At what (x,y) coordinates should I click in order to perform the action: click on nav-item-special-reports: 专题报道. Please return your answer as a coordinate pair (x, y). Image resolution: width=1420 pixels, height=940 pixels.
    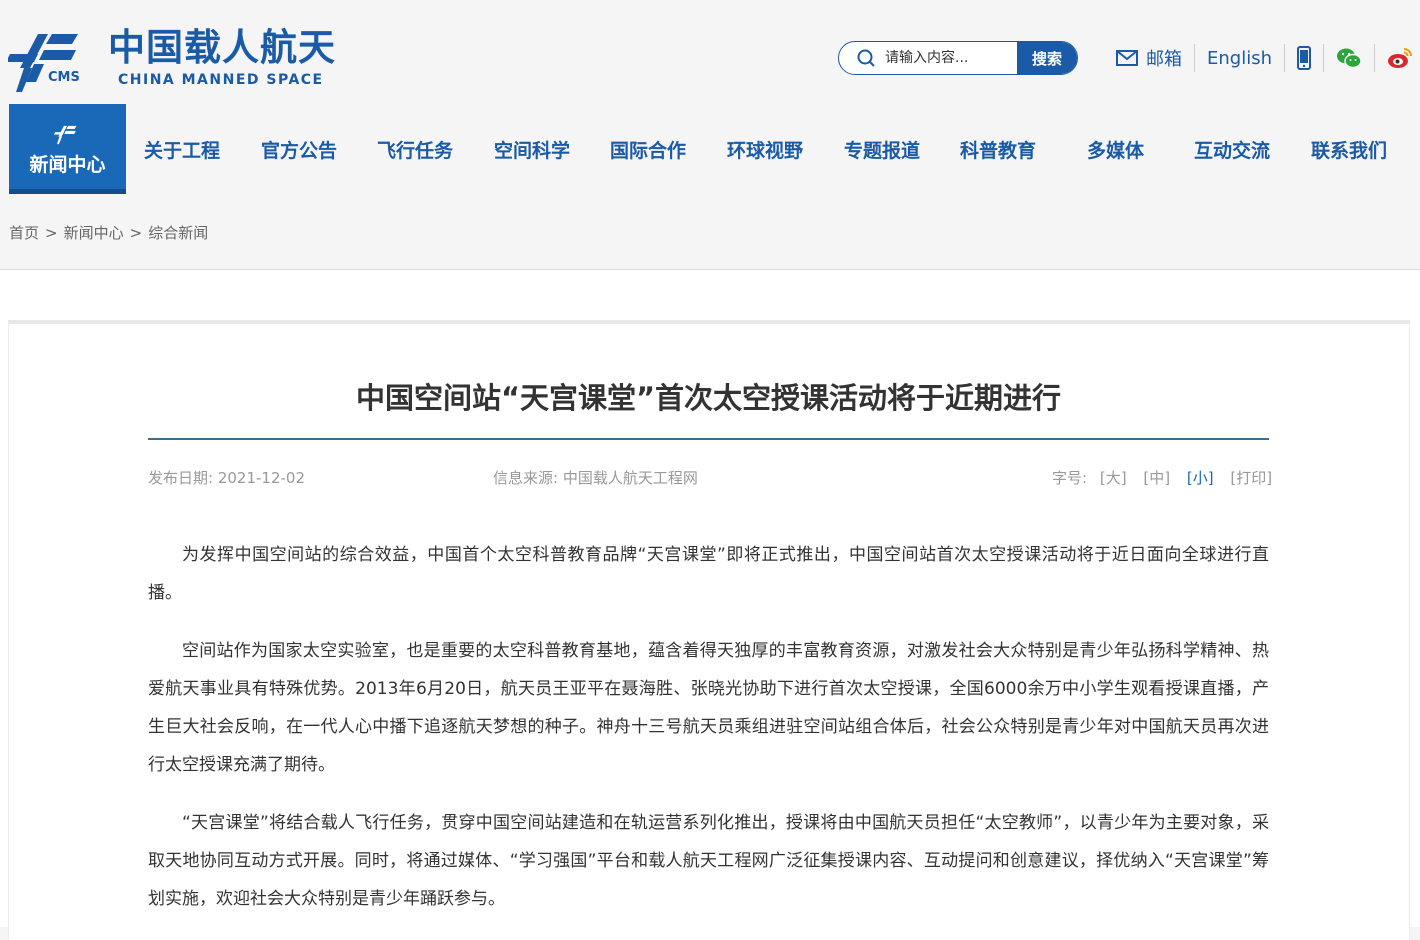
    Looking at the image, I should click on (882, 149).